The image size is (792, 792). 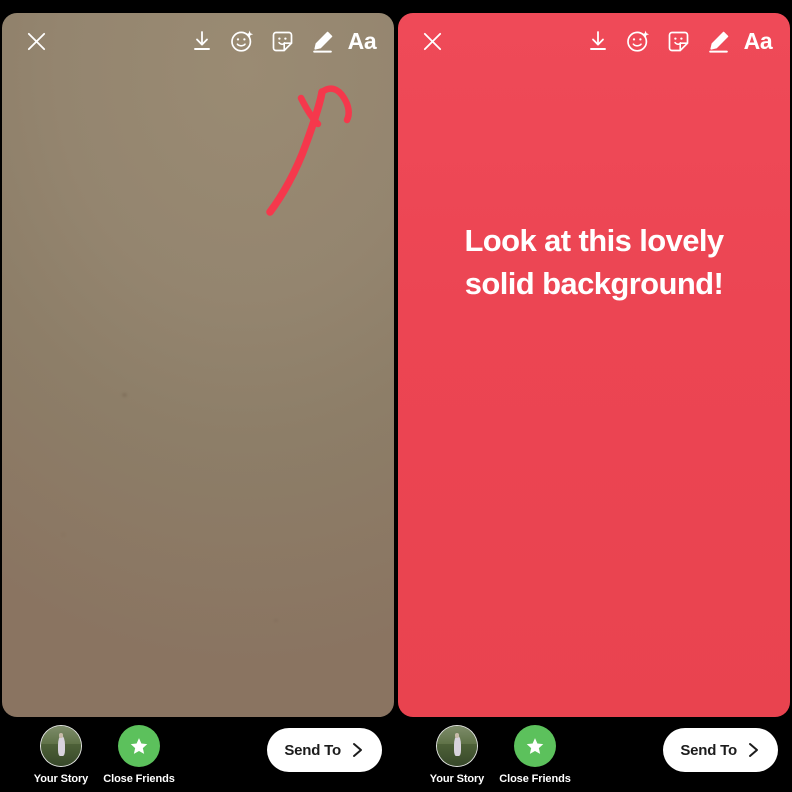 I want to click on story-text-line-2: solid background!, so click(x=594, y=284).